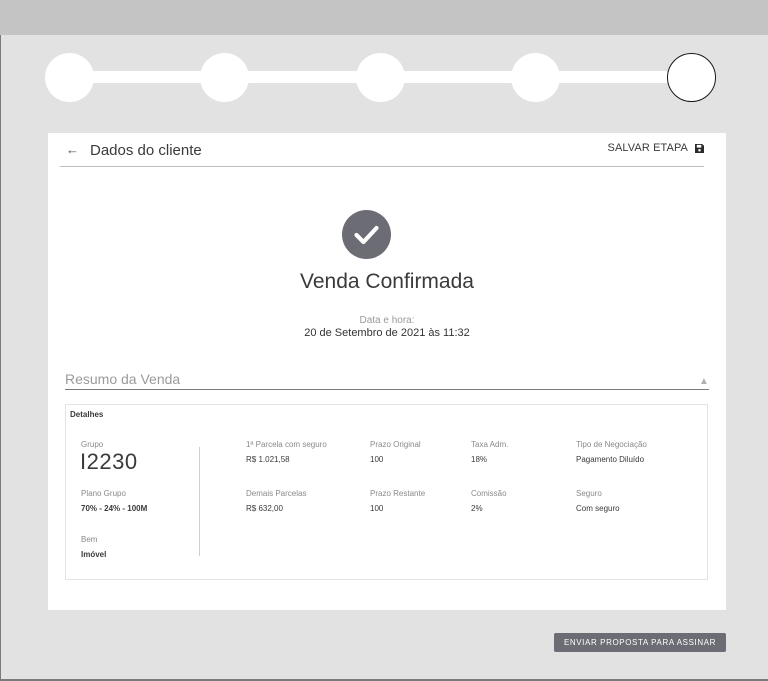 This screenshot has height=681, width=768. I want to click on grupo-value: I2230, so click(109, 461).